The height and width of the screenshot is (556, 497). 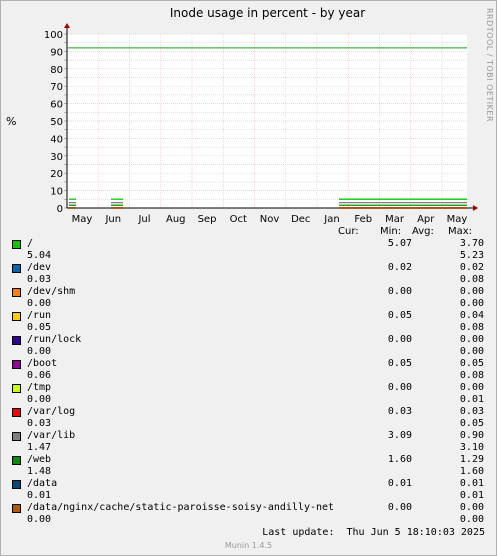 What do you see at coordinates (363, 219) in the screenshot?
I see `x-tick-label: Feb` at bounding box center [363, 219].